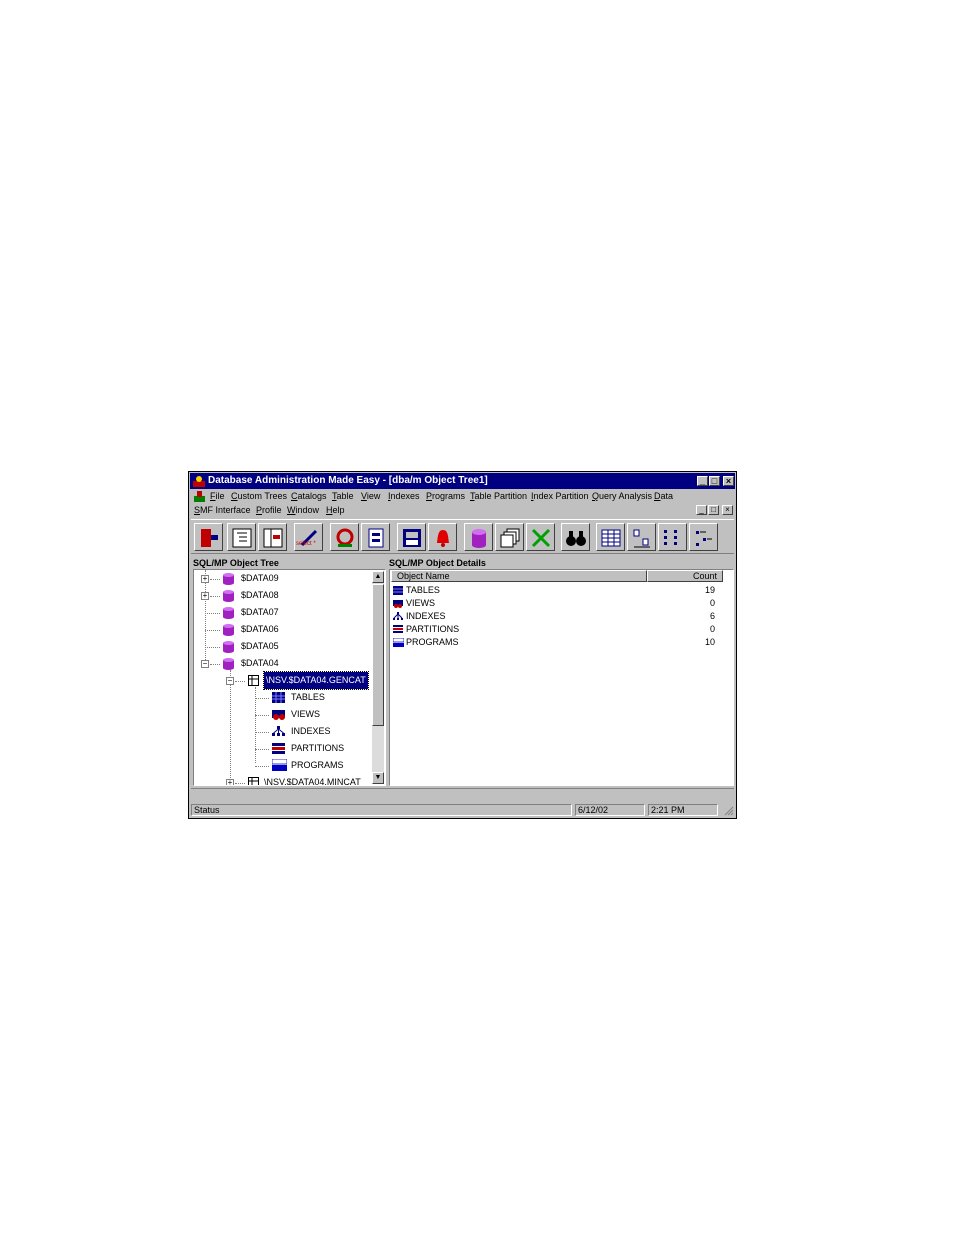 This screenshot has height=1235, width=954. I want to click on resize-grip-icon, so click(728, 810).